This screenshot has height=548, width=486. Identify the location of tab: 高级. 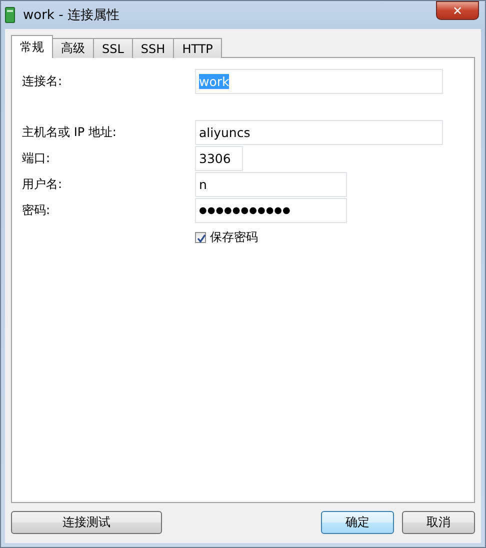
(73, 48).